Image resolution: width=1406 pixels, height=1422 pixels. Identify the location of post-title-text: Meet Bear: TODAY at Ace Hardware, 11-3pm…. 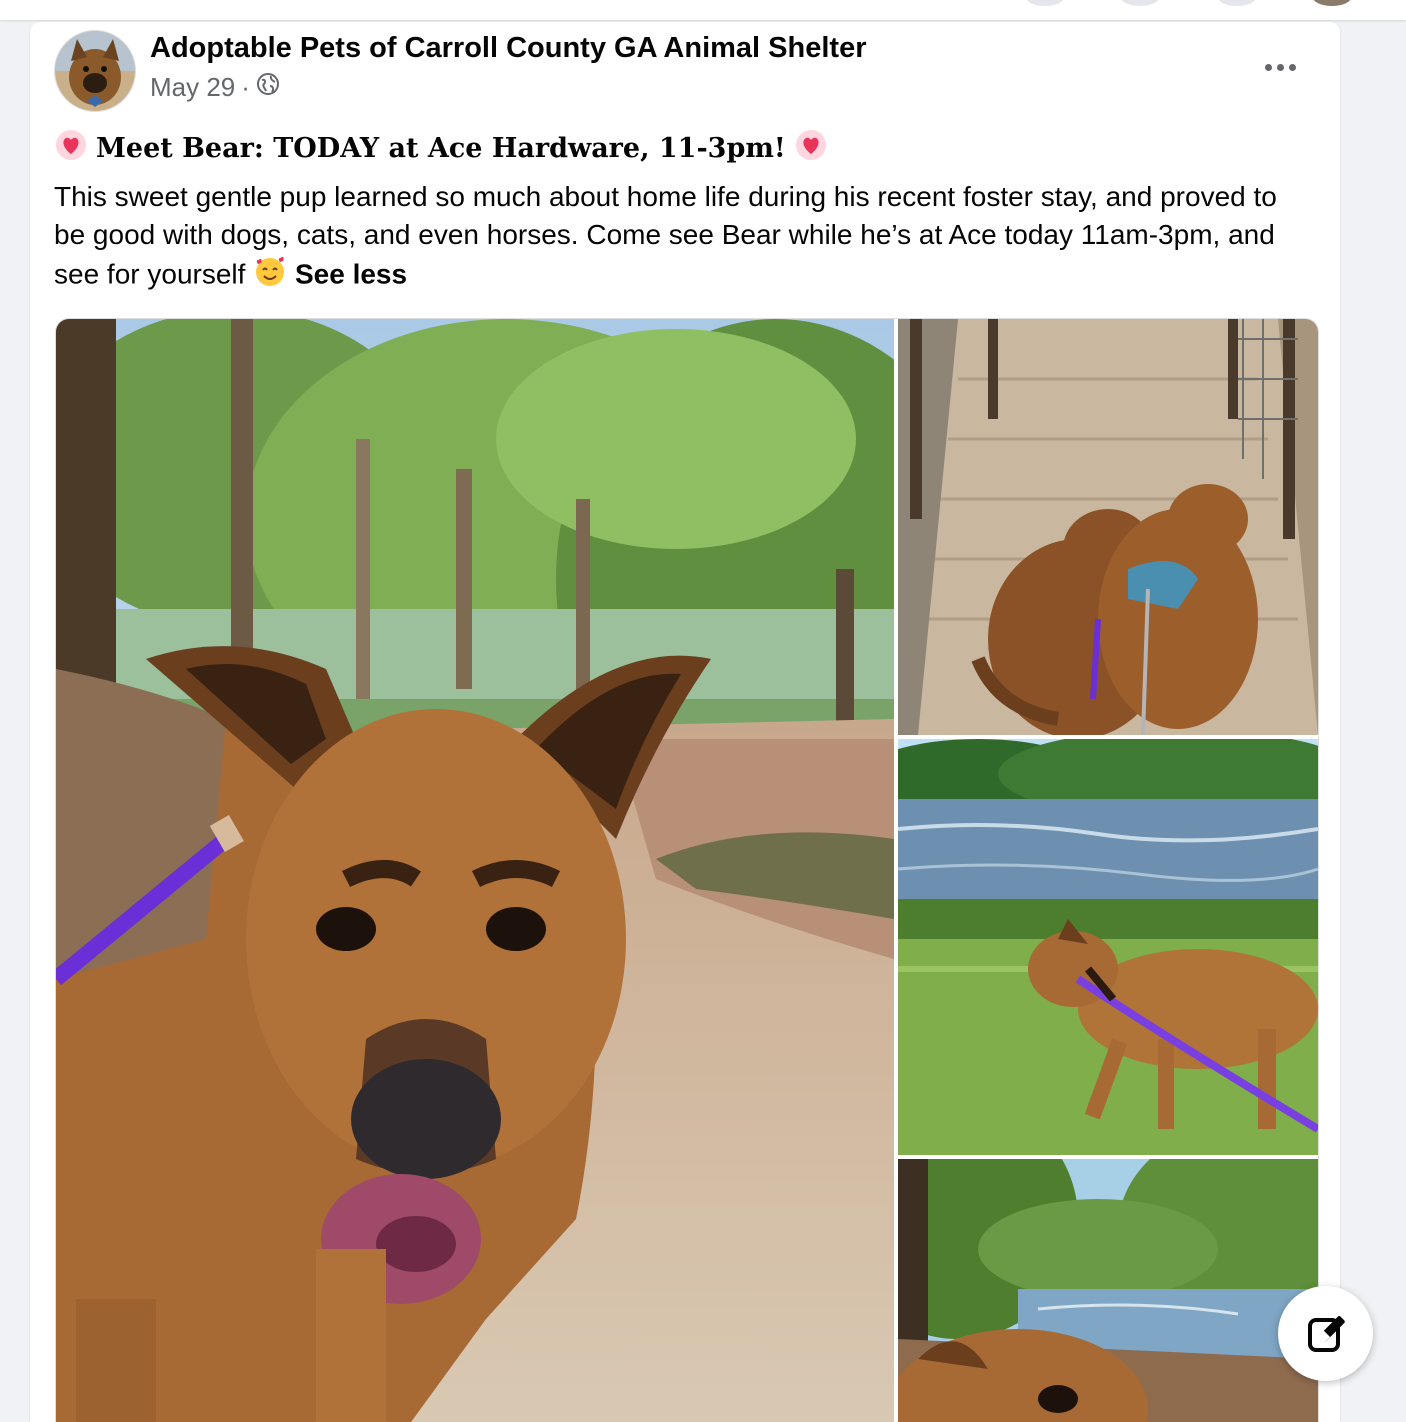
(441, 148).